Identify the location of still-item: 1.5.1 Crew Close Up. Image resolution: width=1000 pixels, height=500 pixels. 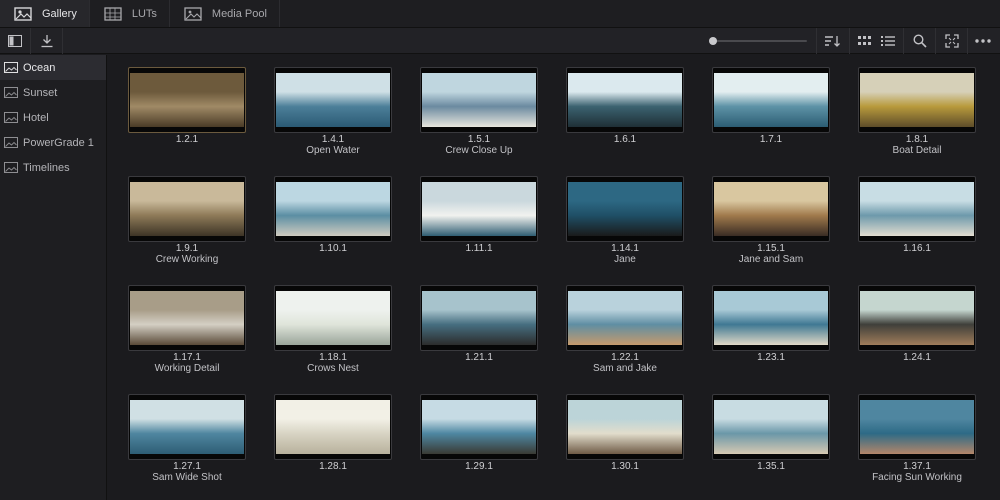
(479, 117).